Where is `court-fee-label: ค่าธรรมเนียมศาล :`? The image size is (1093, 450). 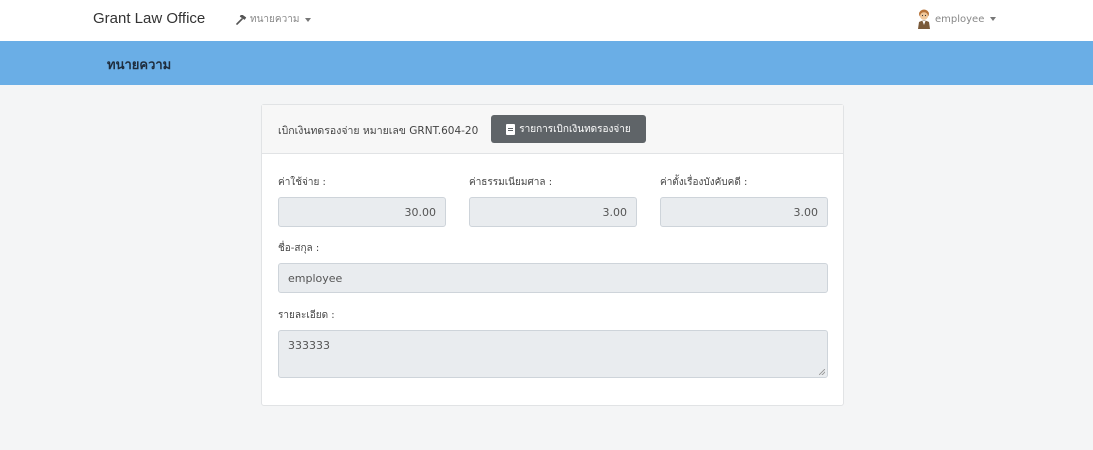
court-fee-label: ค่าธรรมเนียมศาล : is located at coordinates (511, 182).